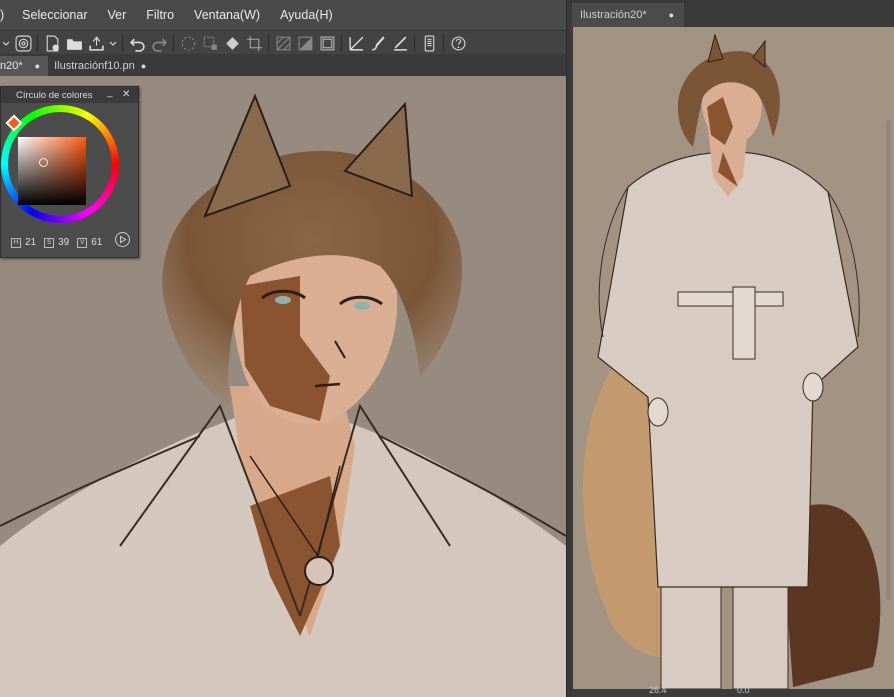 The width and height of the screenshot is (894, 697). I want to click on rotation-readout: 0.0, so click(743, 690).